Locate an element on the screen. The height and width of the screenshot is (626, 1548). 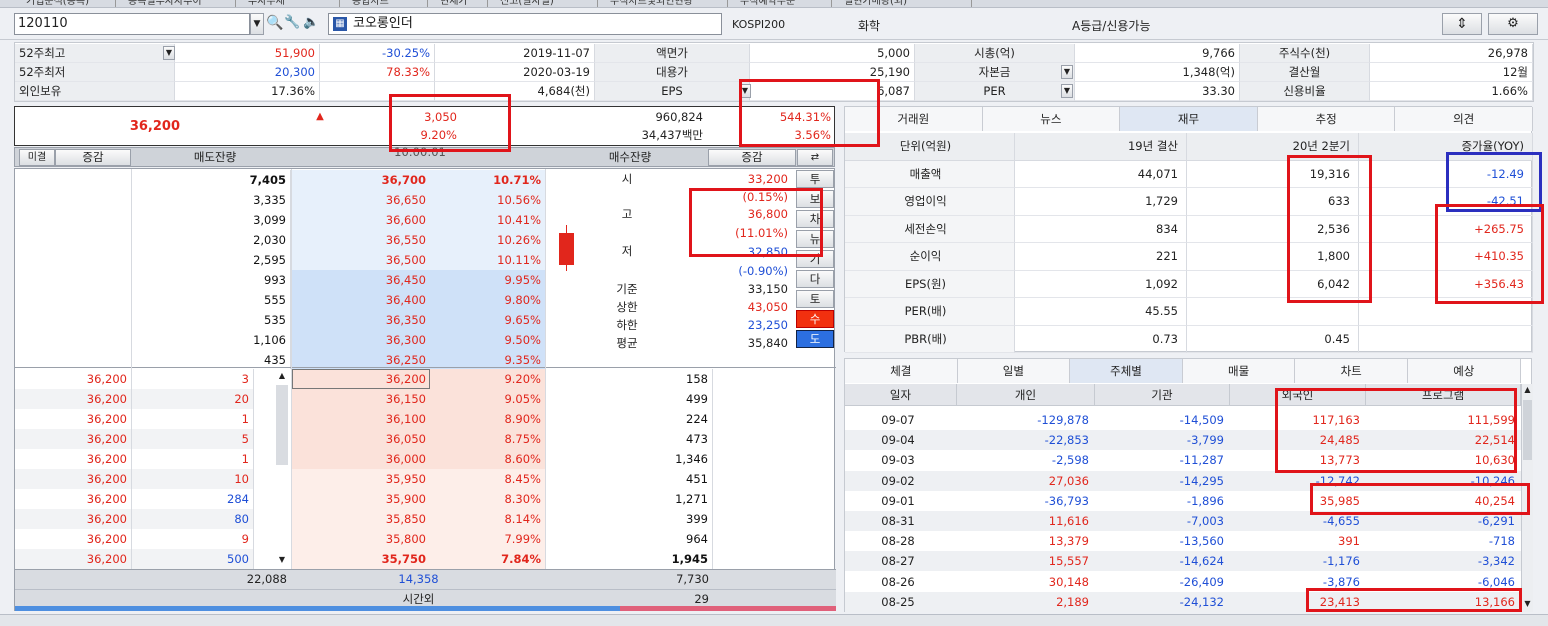
fin-c-2: +265.75 is located at coordinates (1446, 229).